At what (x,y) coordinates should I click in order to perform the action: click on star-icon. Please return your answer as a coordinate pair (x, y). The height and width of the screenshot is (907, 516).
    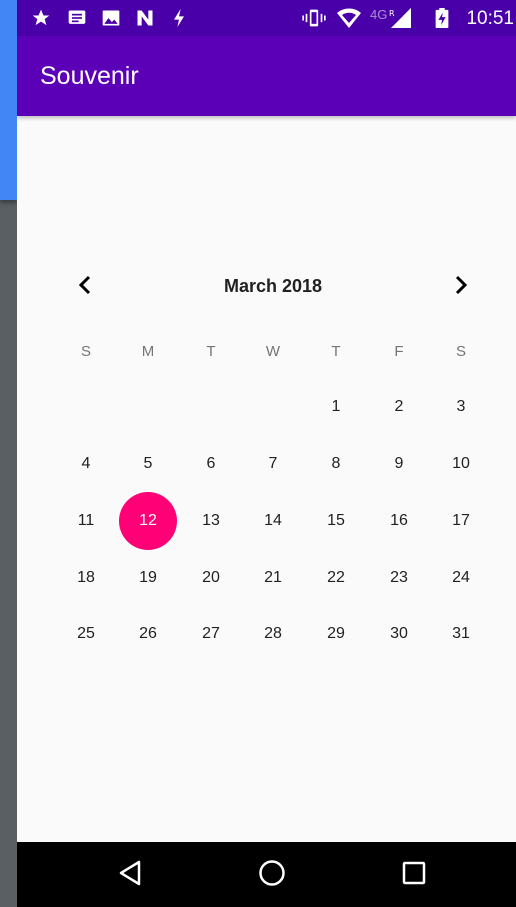
    Looking at the image, I should click on (41, 20).